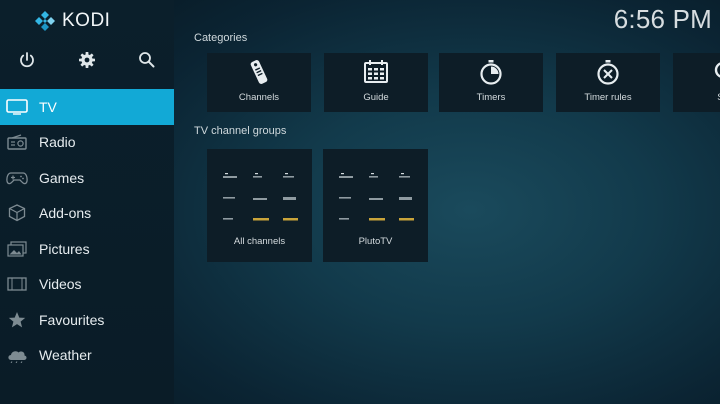 Image resolution: width=720 pixels, height=404 pixels. I want to click on menu-item-videos: Videos, so click(87, 285).